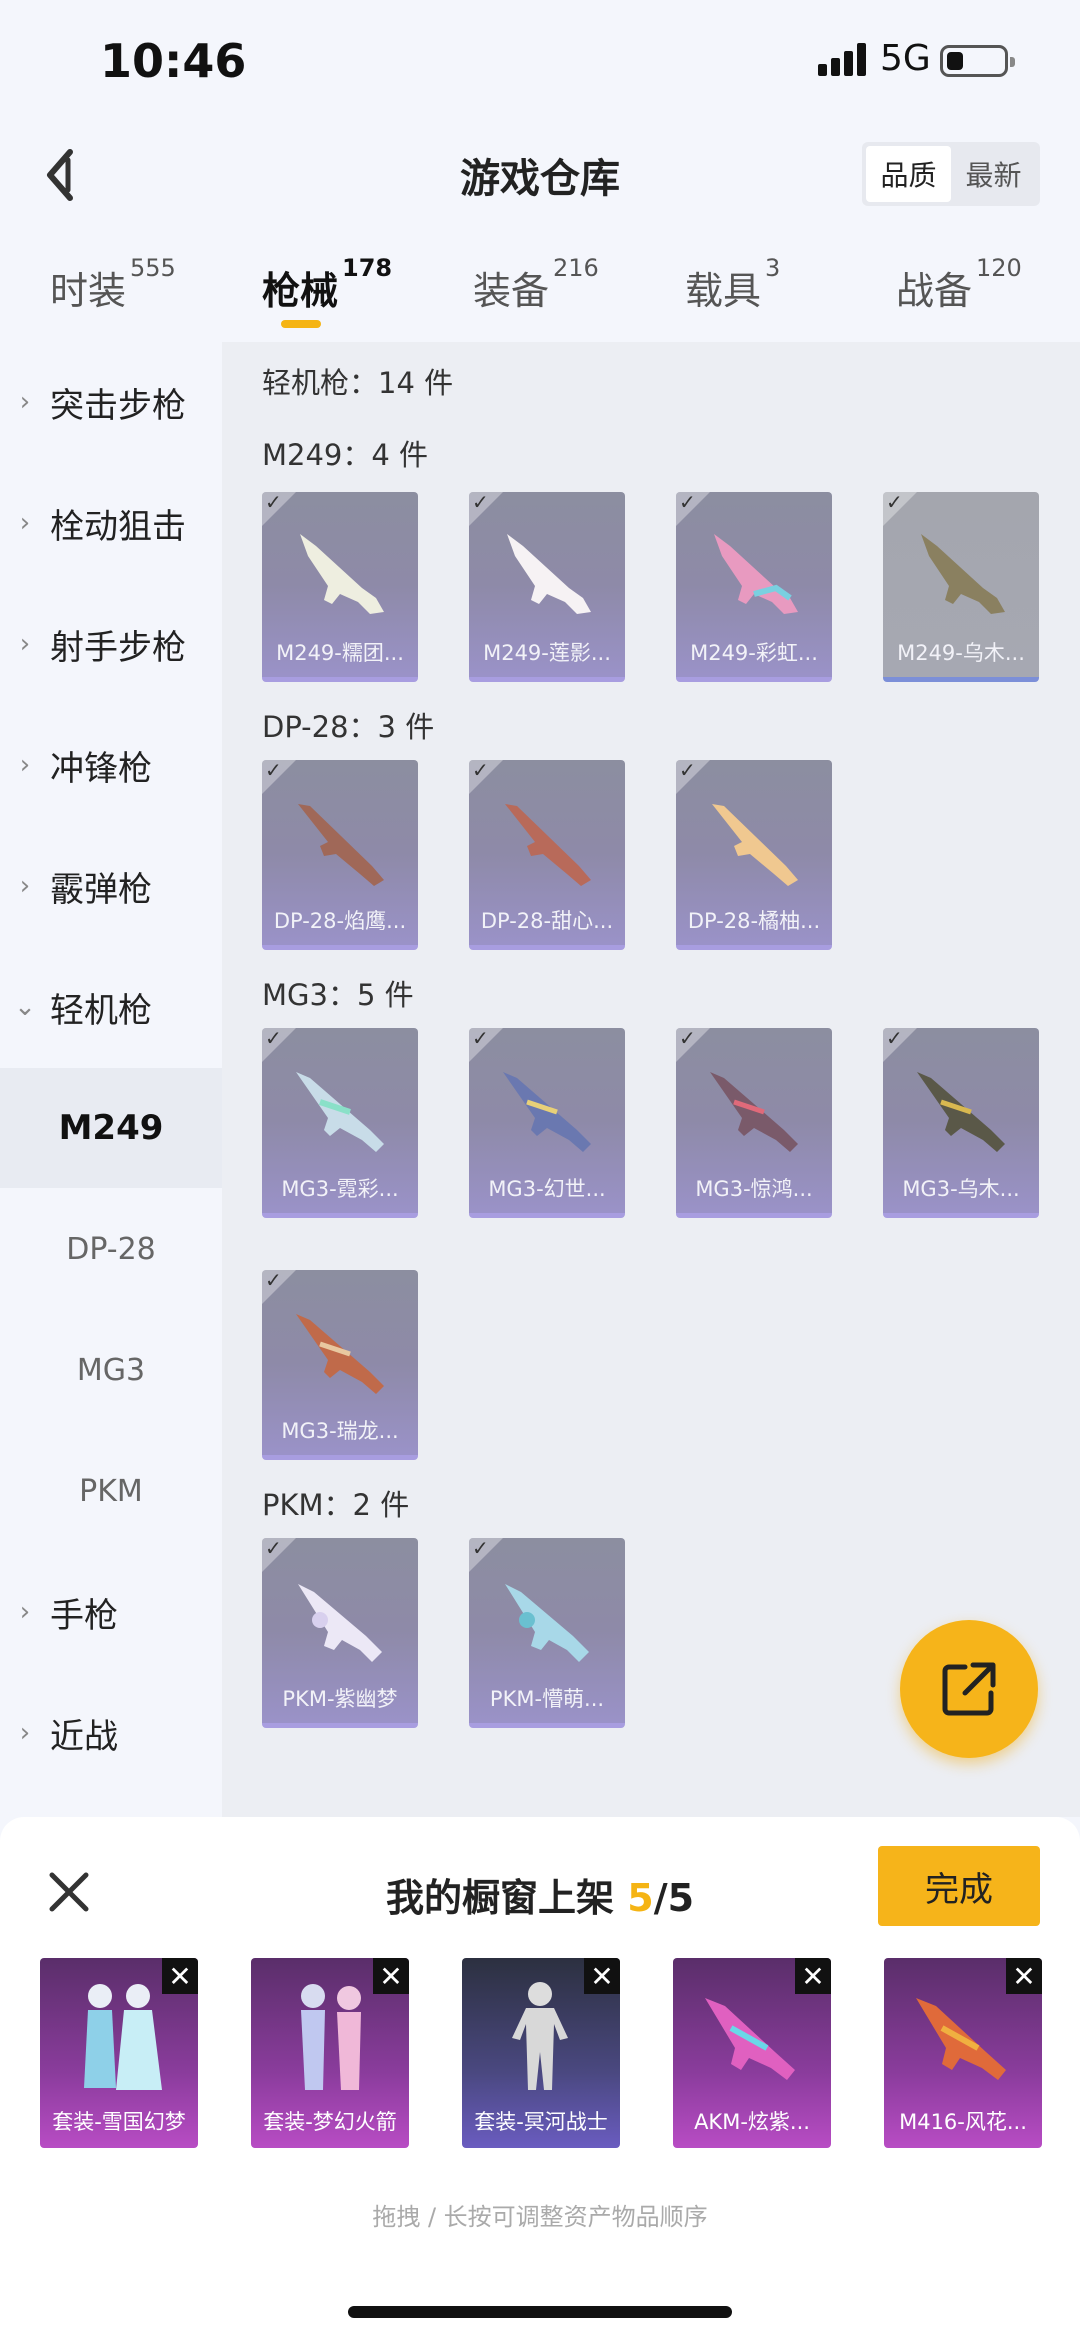 This screenshot has width=1080, height=2337. I want to click on group-title-m249: M249：4 件, so click(345, 455).